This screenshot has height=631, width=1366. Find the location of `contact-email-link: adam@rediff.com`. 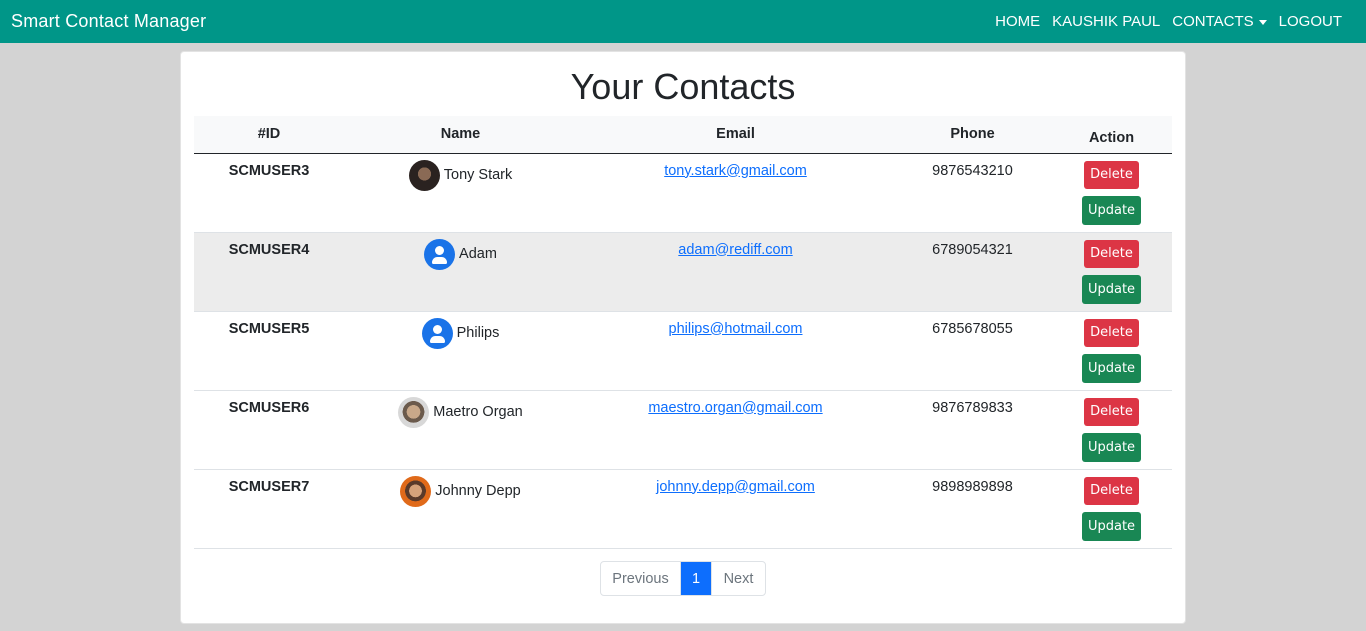

contact-email-link: adam@rediff.com is located at coordinates (735, 250).